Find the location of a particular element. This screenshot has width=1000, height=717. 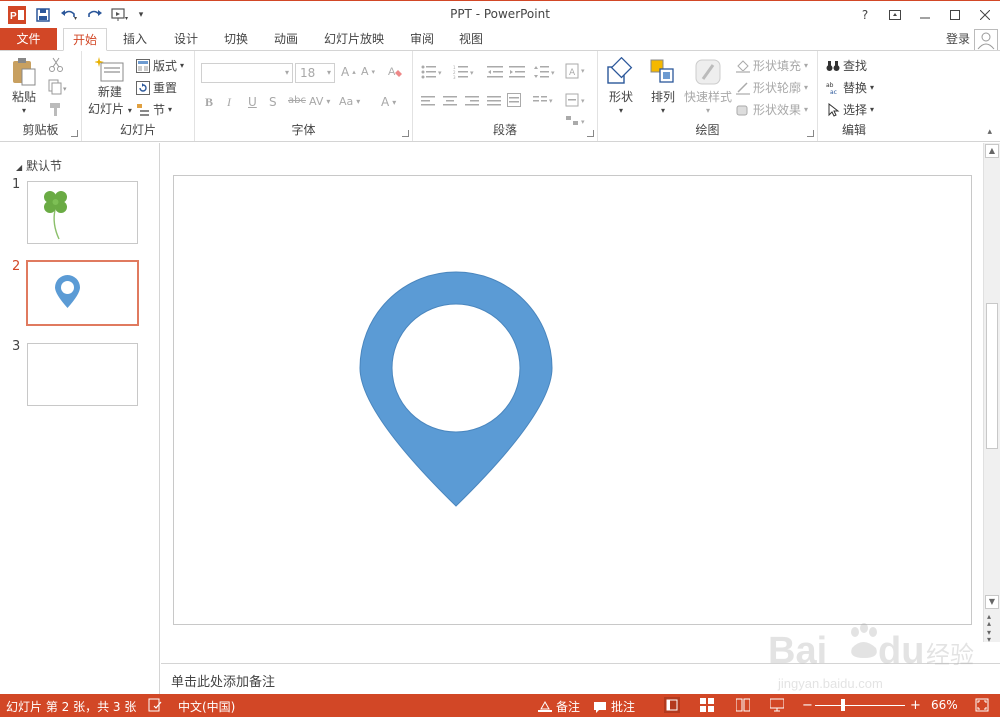

tab-file: 文件 is located at coordinates (28, 39).